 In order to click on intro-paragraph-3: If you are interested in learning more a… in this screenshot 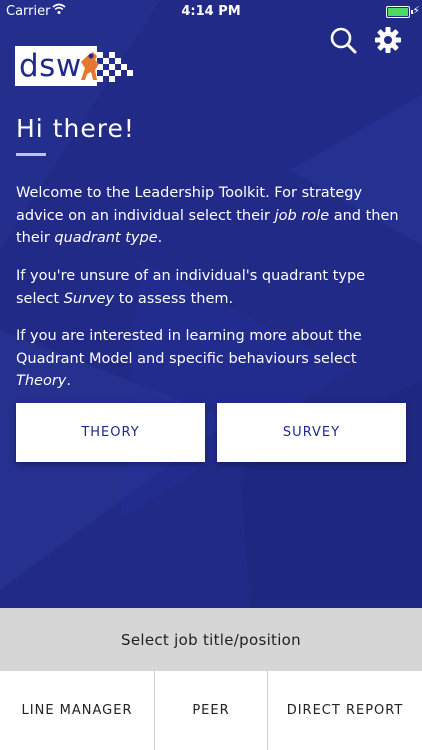, I will do `click(189, 358)`.